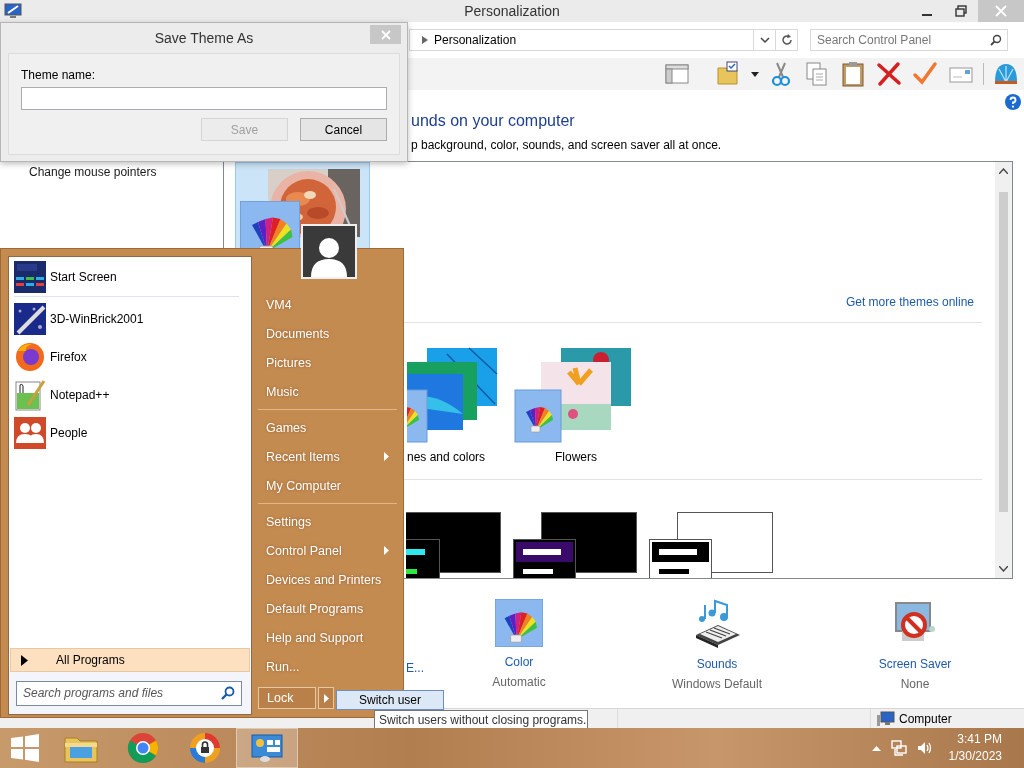 This screenshot has height=768, width=1024. I want to click on start-screen-icon, so click(30, 277).